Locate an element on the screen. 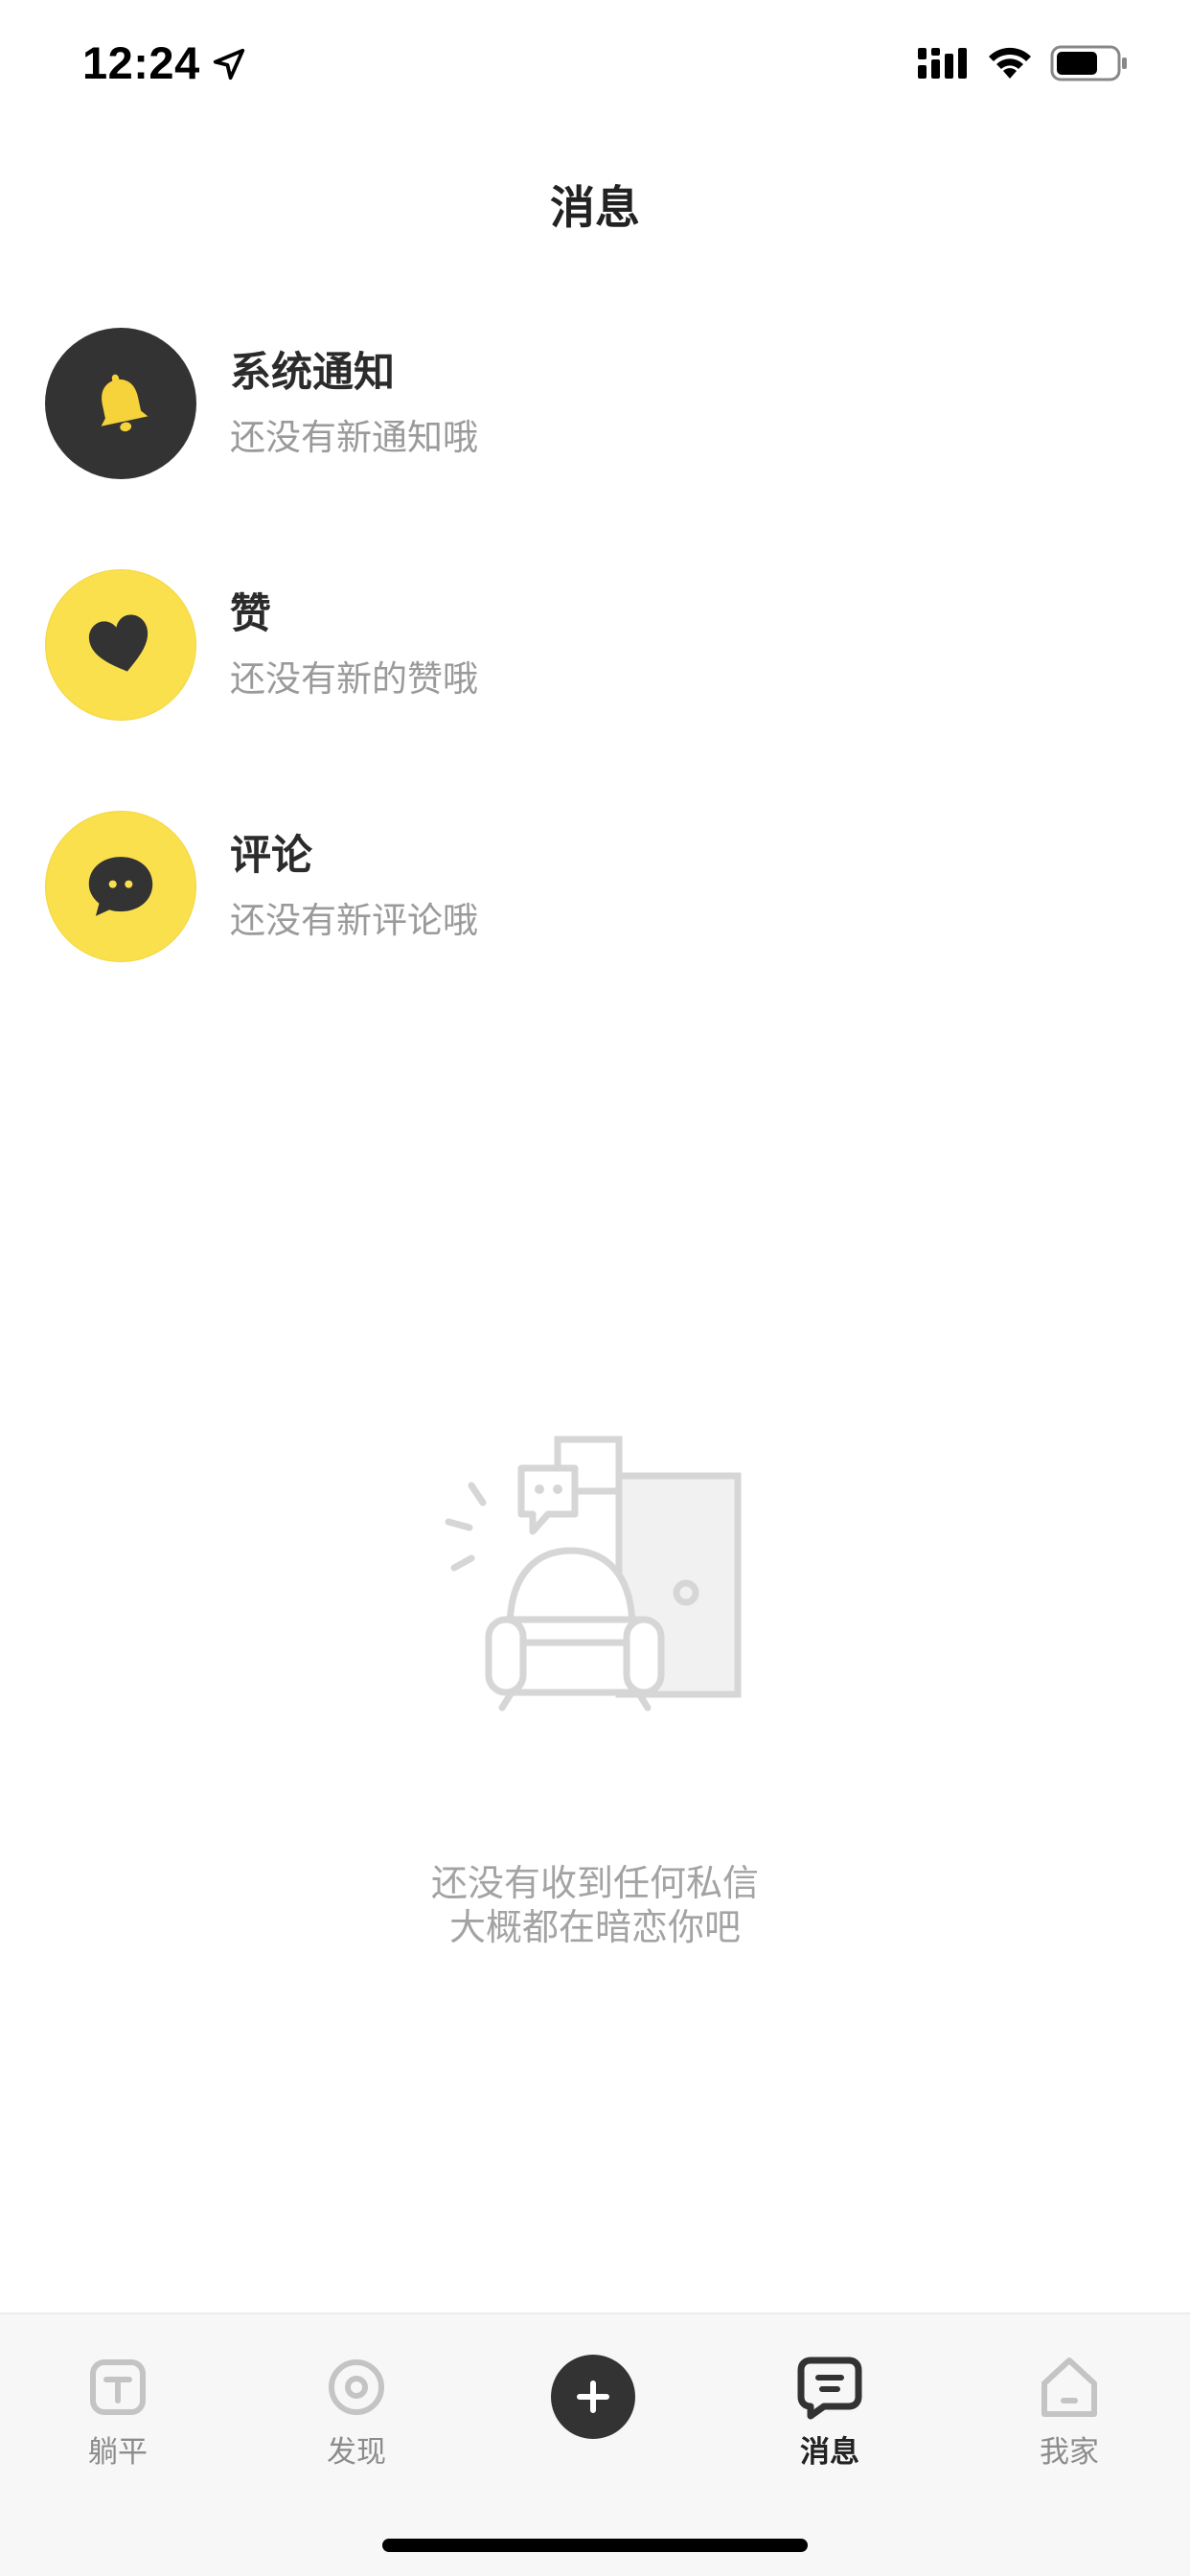 This screenshot has height=2576, width=1190. likes-avatar is located at coordinates (121, 645).